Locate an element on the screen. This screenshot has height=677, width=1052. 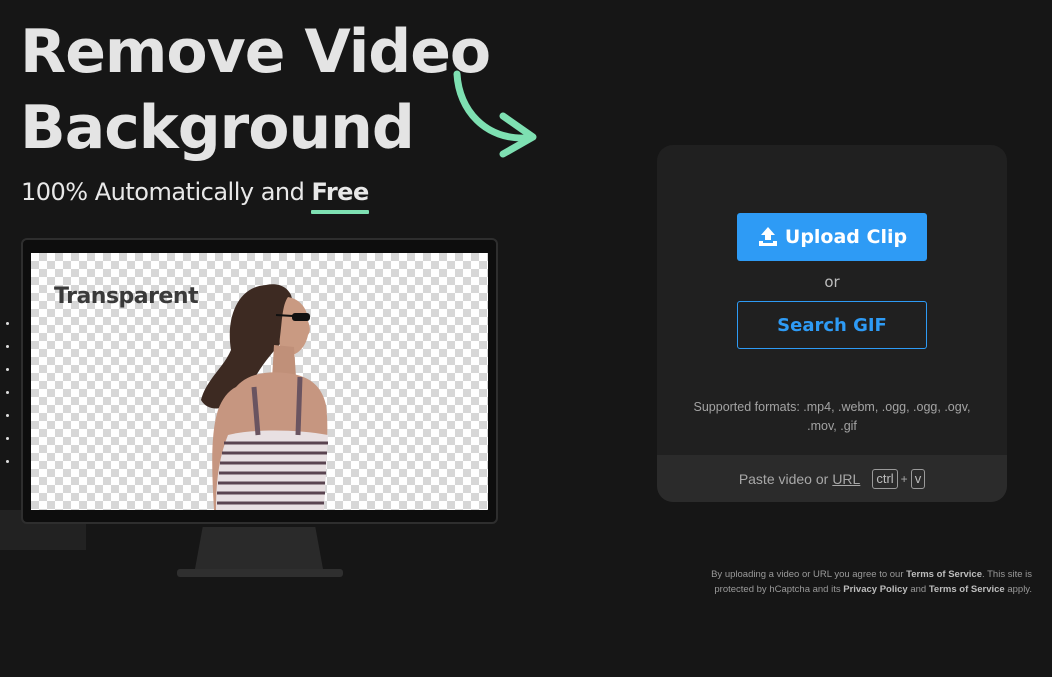
legal-text-3: and is located at coordinates (918, 589).